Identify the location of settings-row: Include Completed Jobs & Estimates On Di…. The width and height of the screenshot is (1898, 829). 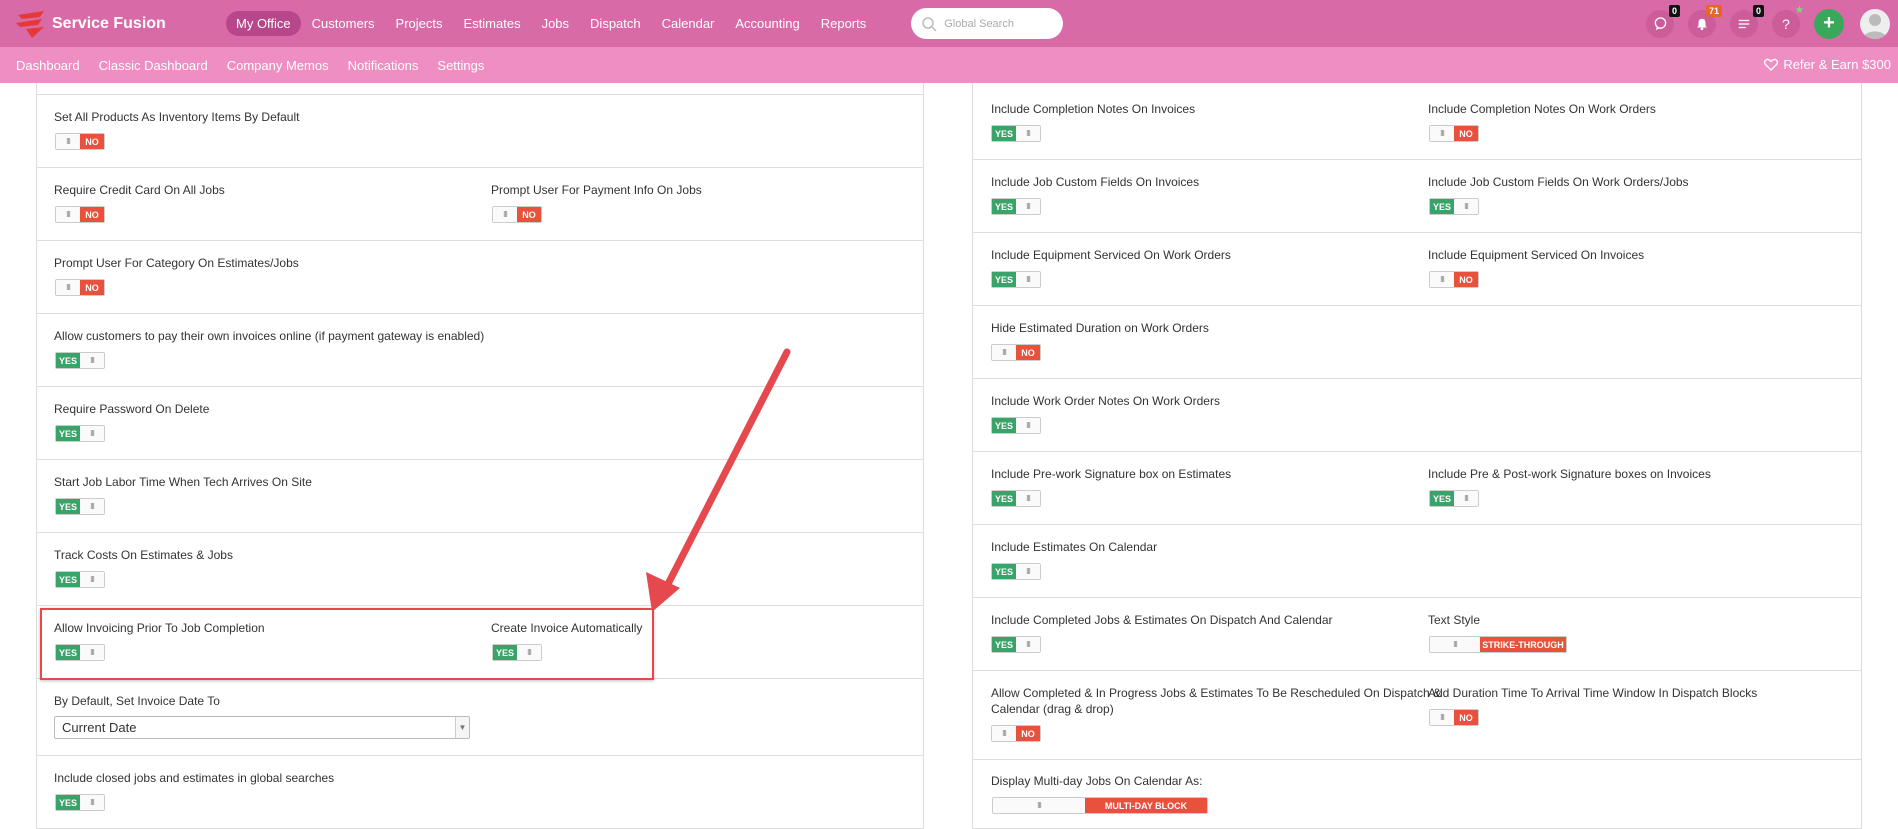
(1417, 634).